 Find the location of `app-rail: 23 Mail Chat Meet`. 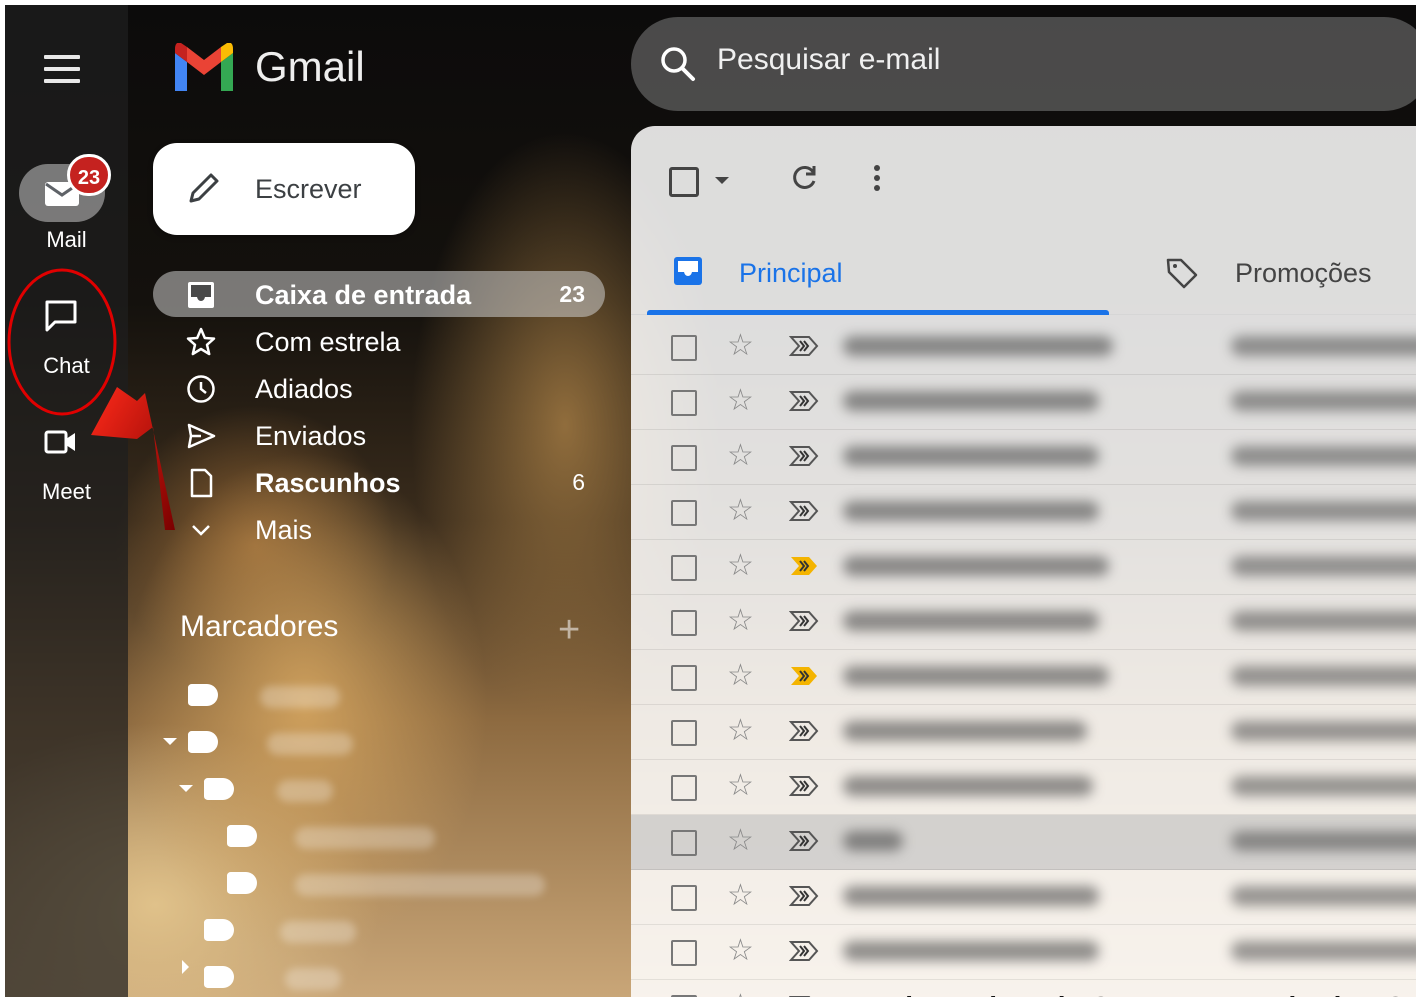

app-rail: 23 Mail Chat Meet is located at coordinates (66, 501).